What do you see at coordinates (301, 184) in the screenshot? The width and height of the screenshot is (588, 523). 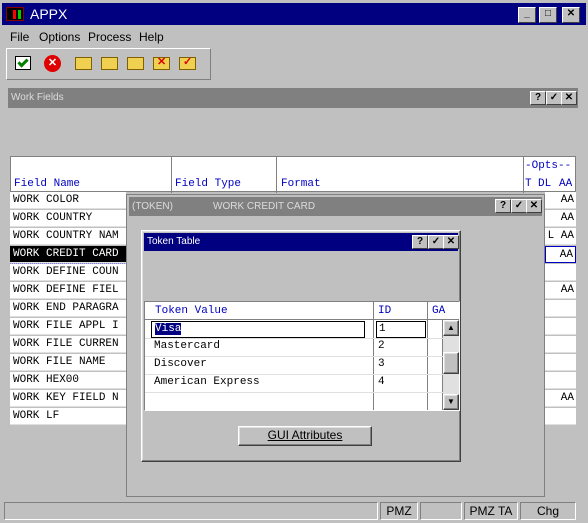 I see `col-header-format: Format` at bounding box center [301, 184].